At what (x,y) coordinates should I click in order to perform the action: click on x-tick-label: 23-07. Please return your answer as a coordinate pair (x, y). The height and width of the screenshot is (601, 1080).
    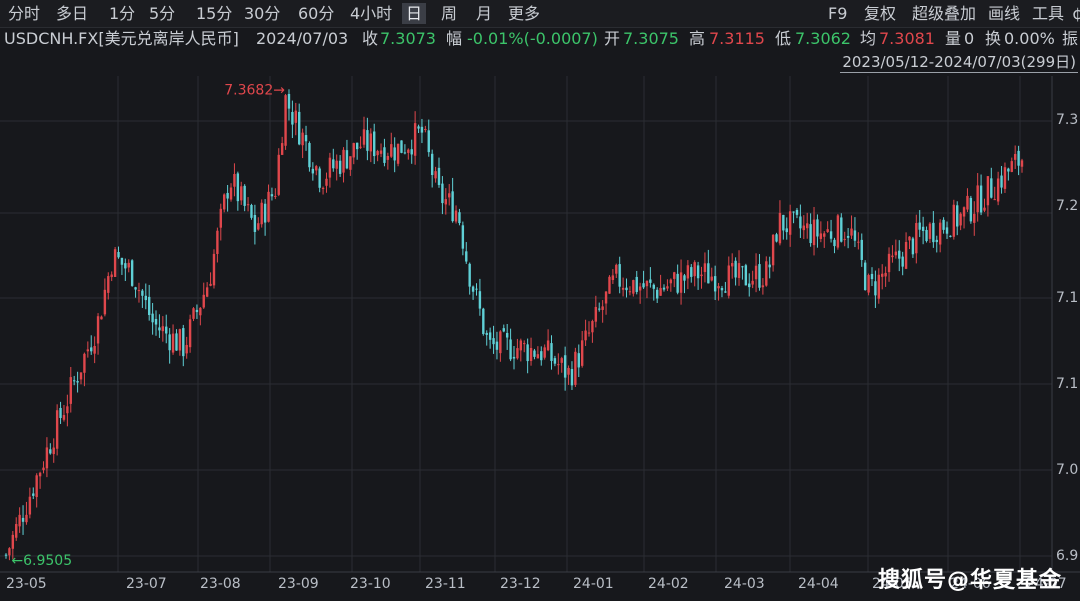
    Looking at the image, I should click on (146, 584).